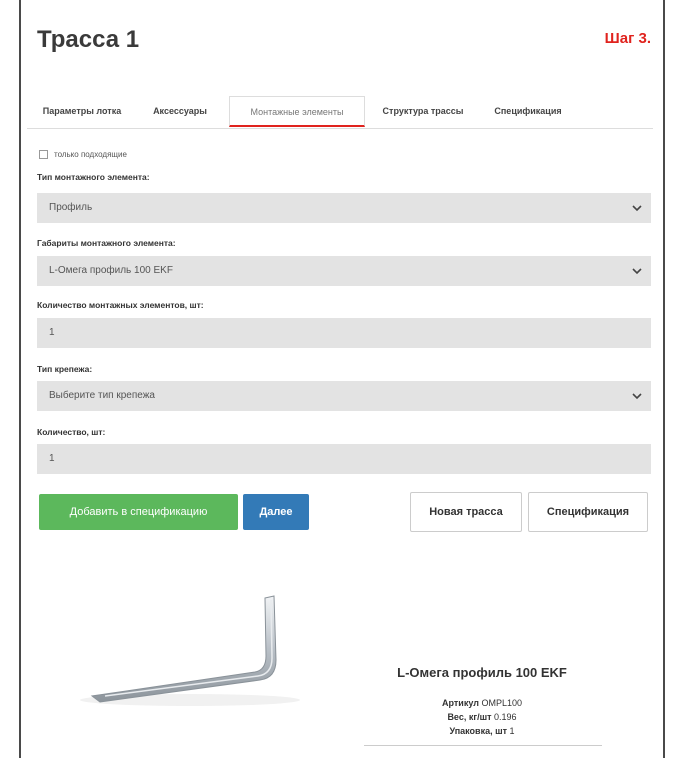  I want to click on tab-mounting-elements: Монтажные элементы, so click(297, 111).